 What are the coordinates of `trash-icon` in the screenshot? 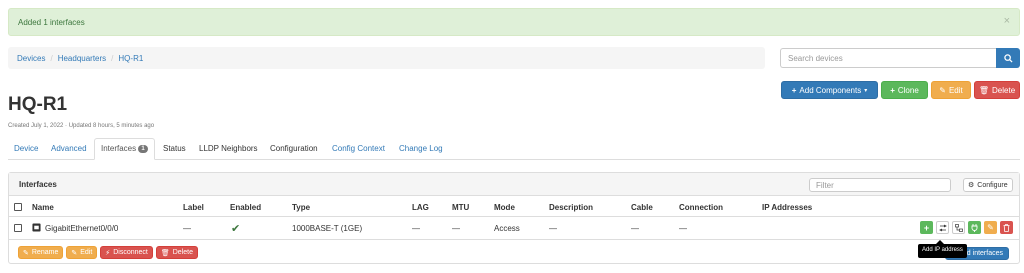 It's located at (1006, 227).